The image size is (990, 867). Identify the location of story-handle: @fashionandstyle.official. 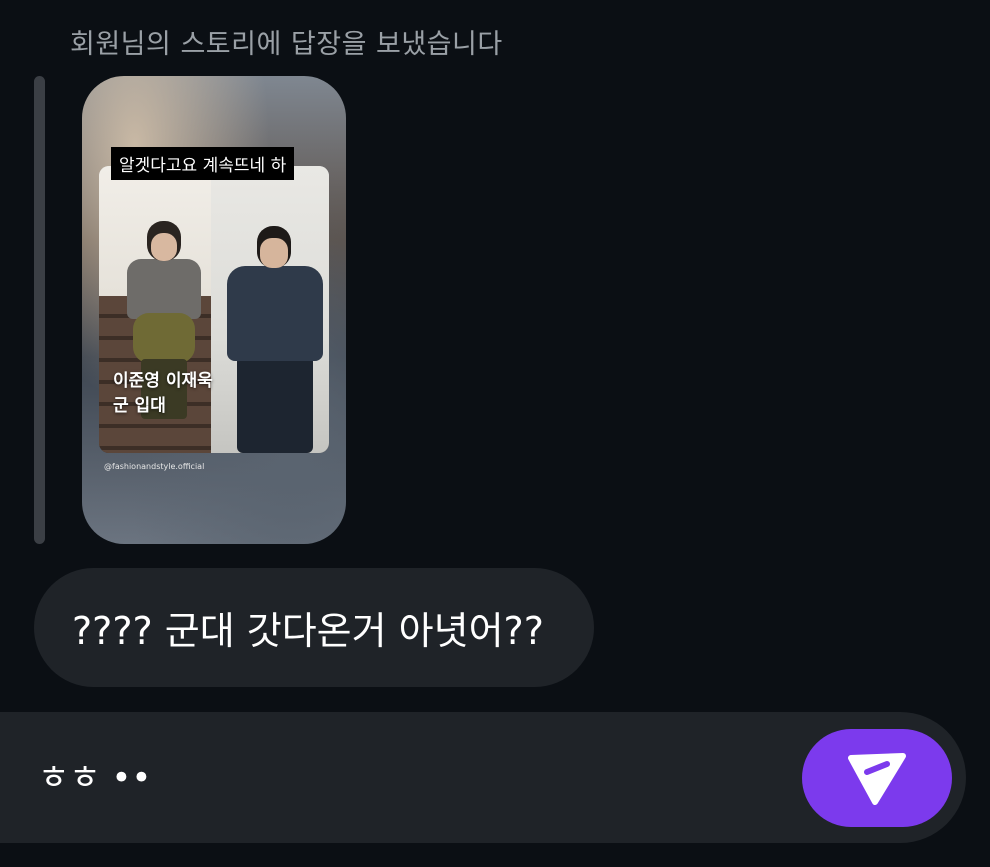
(154, 466).